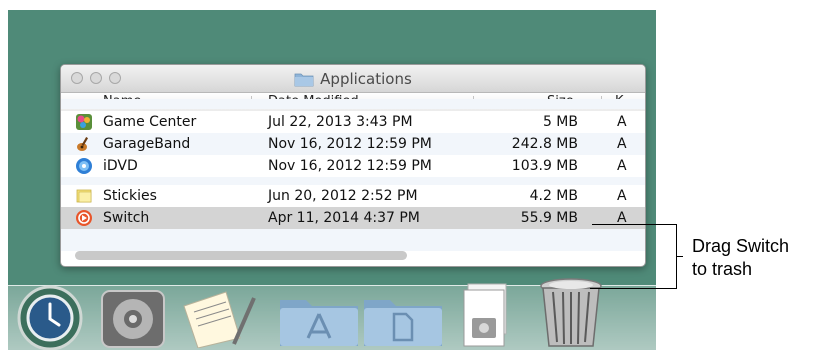 This screenshot has height=350, width=814. I want to click on applications-folder-icon, so click(319, 320).